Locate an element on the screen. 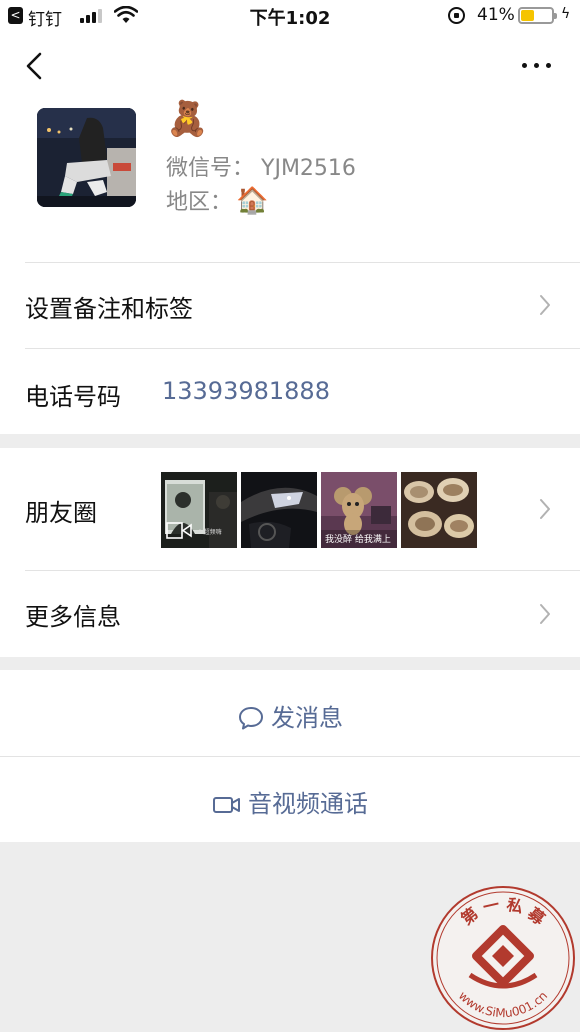 Image resolution: width=580 pixels, height=1032 pixels. send-message-action: 发消息 is located at coordinates (290, 715).